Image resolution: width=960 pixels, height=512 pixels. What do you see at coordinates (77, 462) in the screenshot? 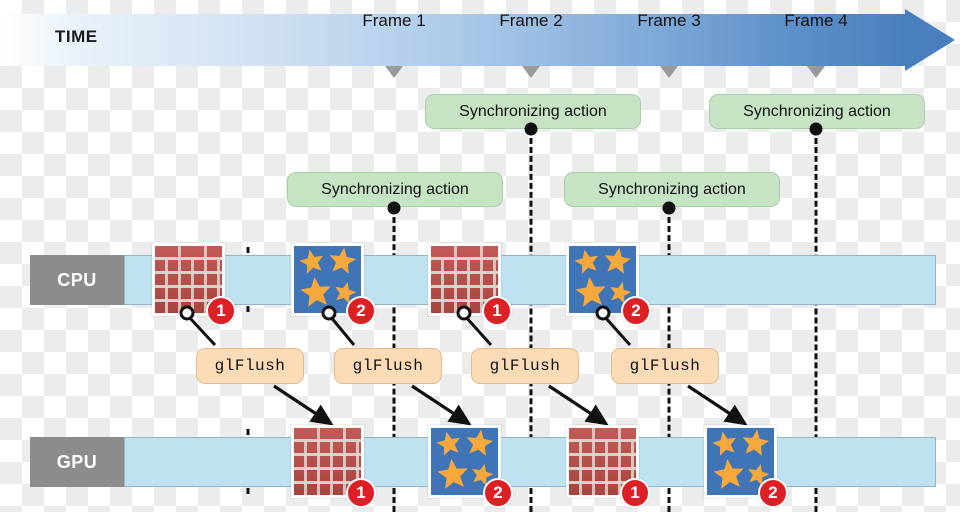
I see `lane-label-gpu: GPU` at bounding box center [77, 462].